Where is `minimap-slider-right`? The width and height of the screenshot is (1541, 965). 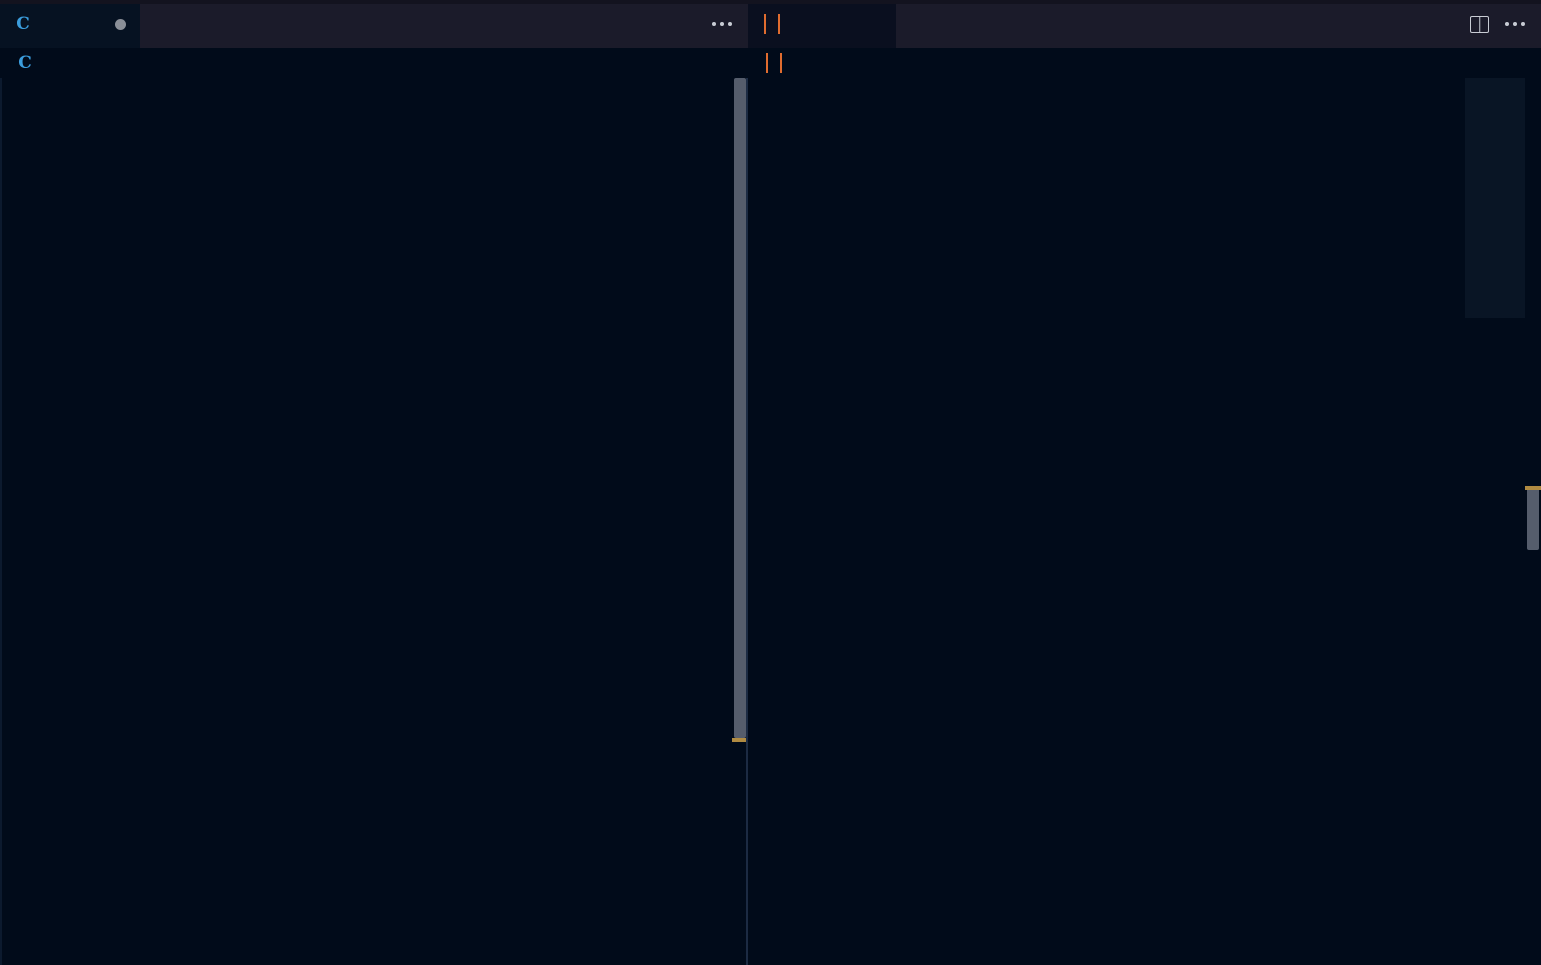
minimap-slider-right is located at coordinates (1495, 198).